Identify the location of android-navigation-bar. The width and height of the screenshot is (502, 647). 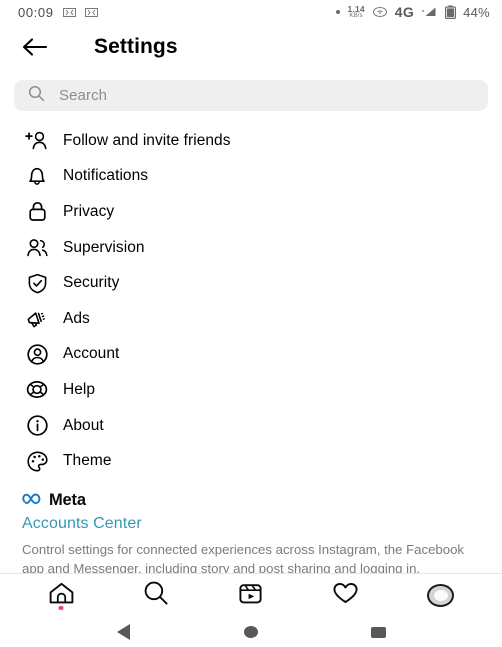
(251, 632).